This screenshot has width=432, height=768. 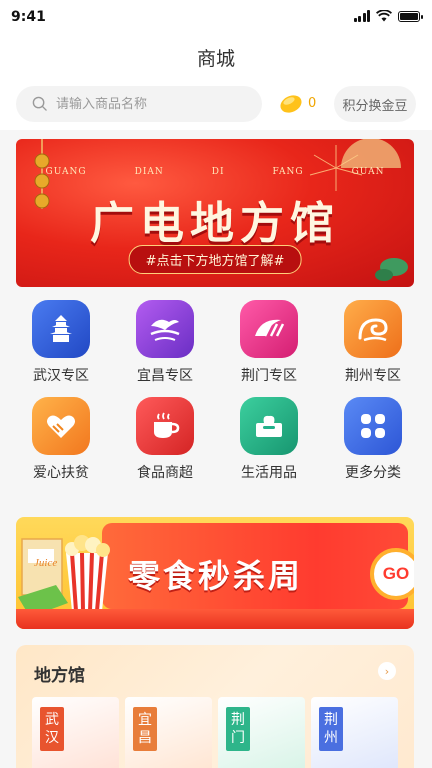 I want to click on category-label: 爱心扶贫, so click(x=61, y=473).